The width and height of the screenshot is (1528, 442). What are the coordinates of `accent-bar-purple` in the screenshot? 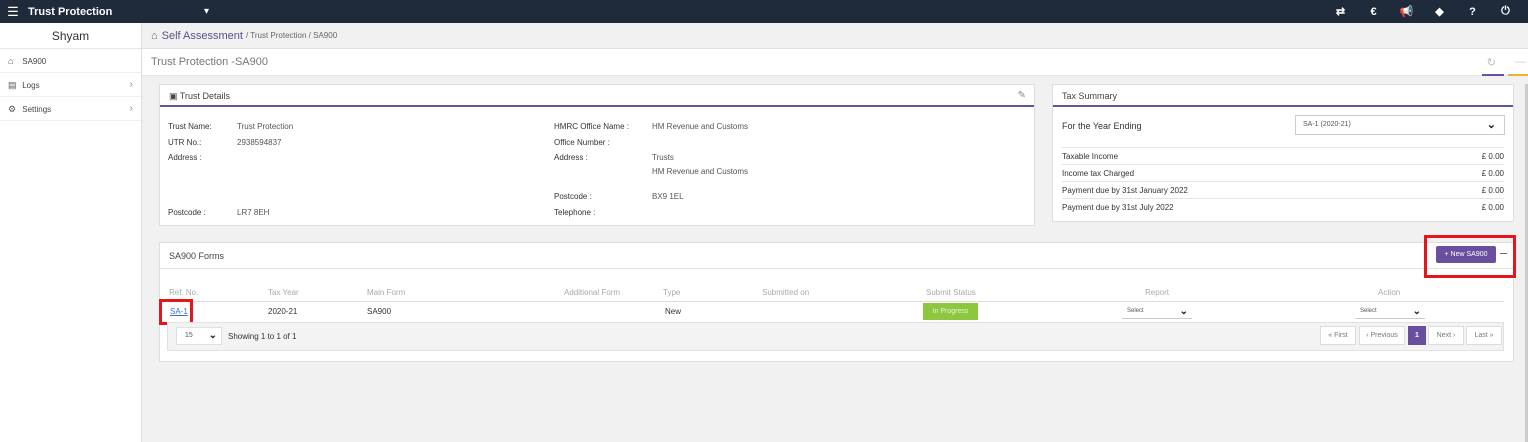 It's located at (1493, 75).